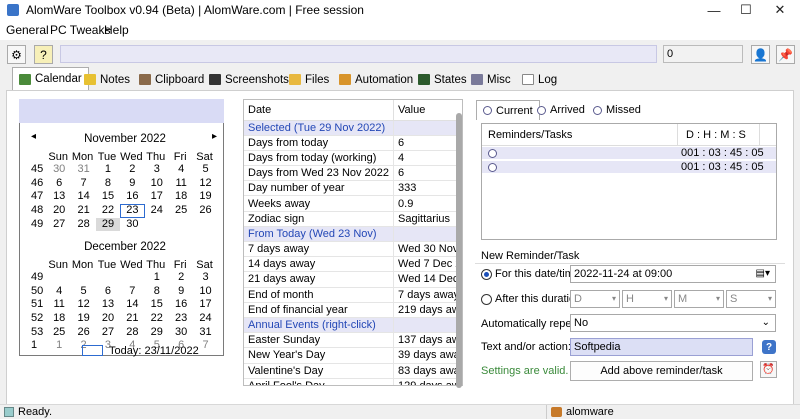  I want to click on table-section-row: Annual Events (right-click), so click(353, 325).